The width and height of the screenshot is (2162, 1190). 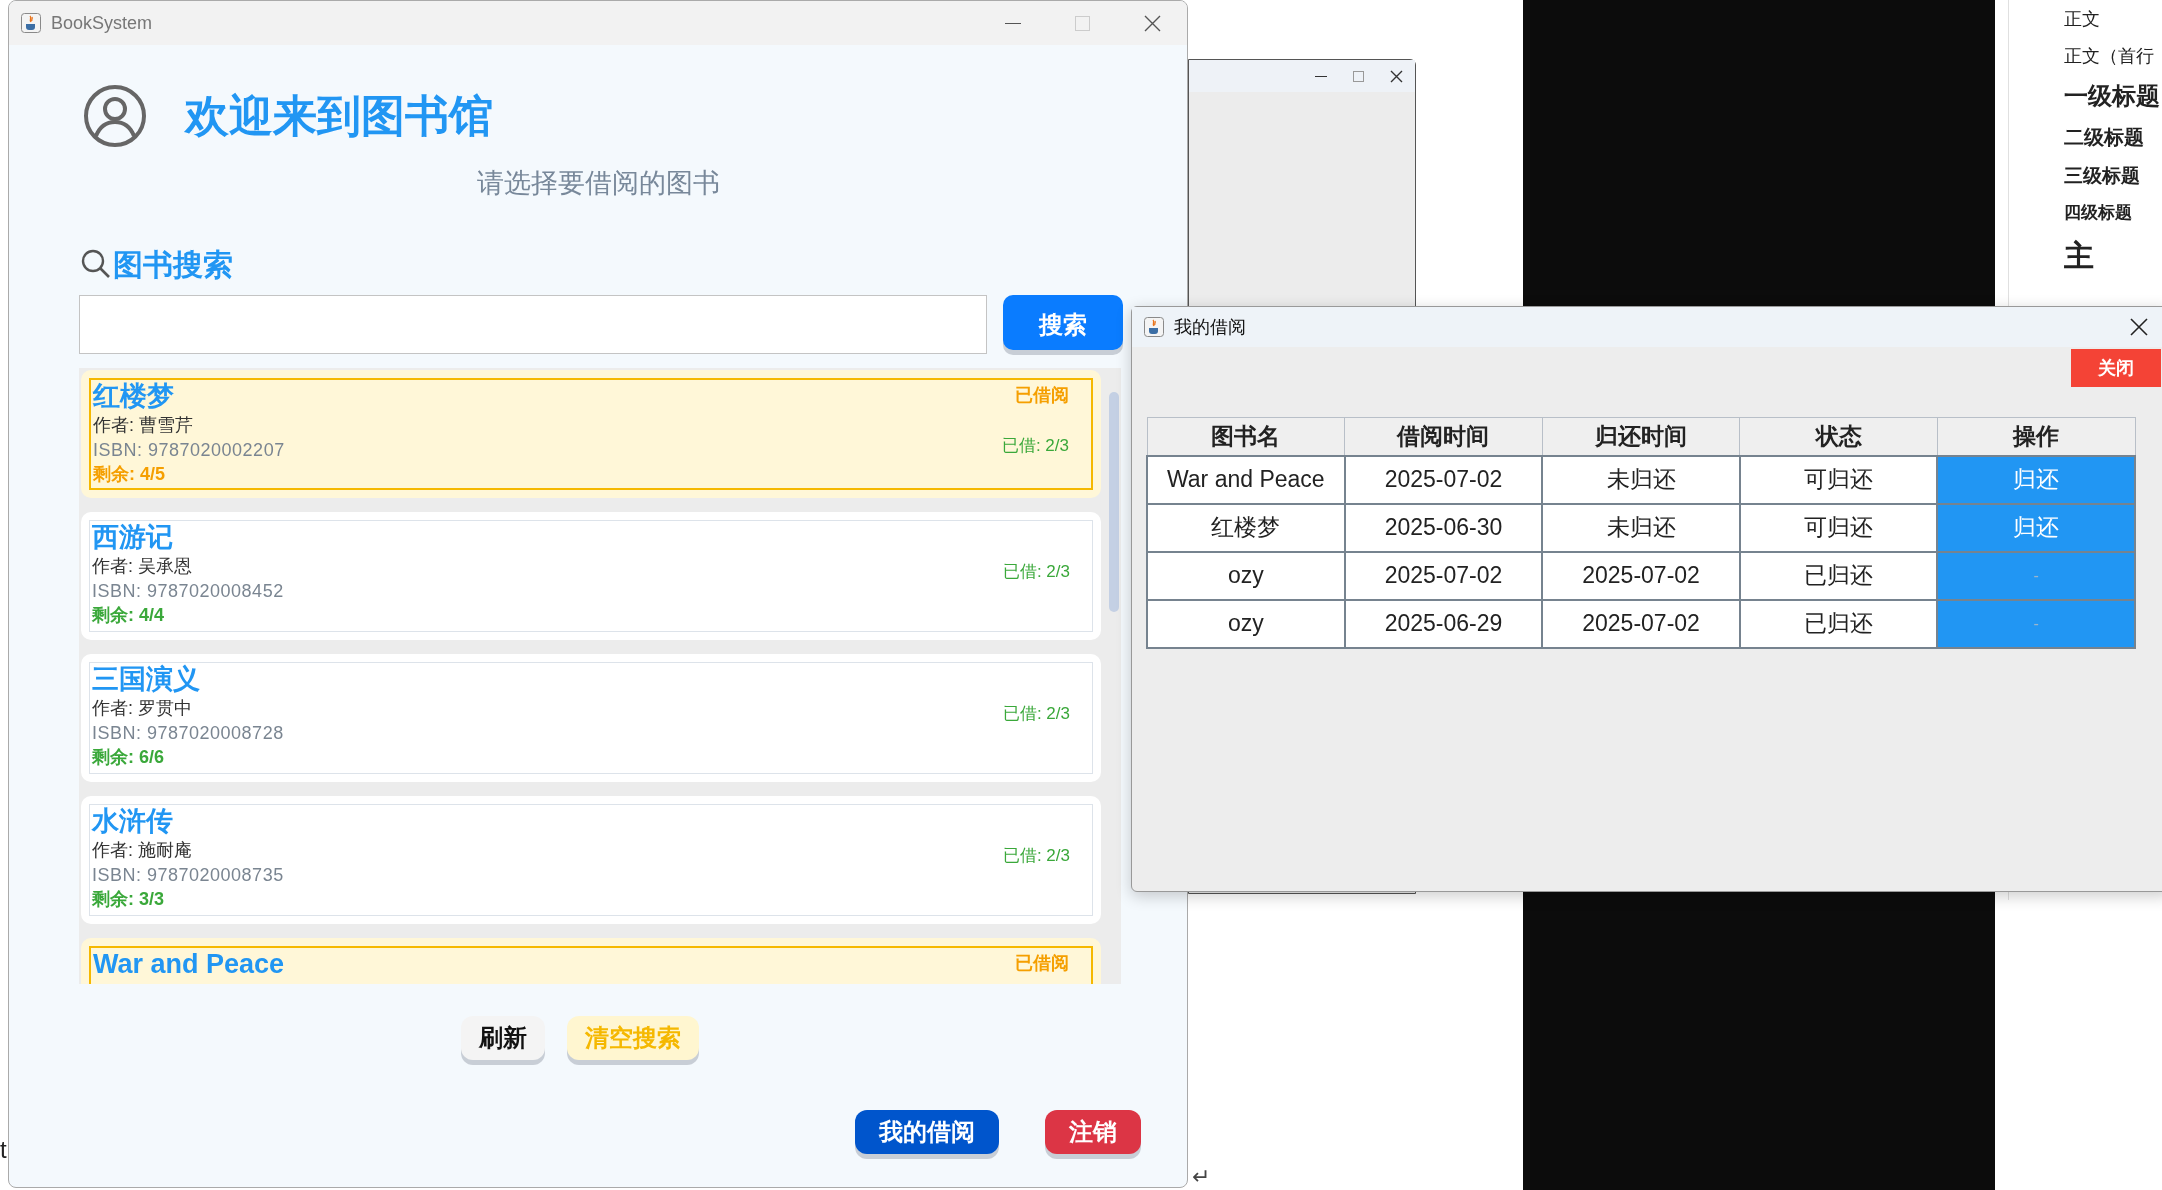 I want to click on style-item: 主, so click(x=2113, y=256).